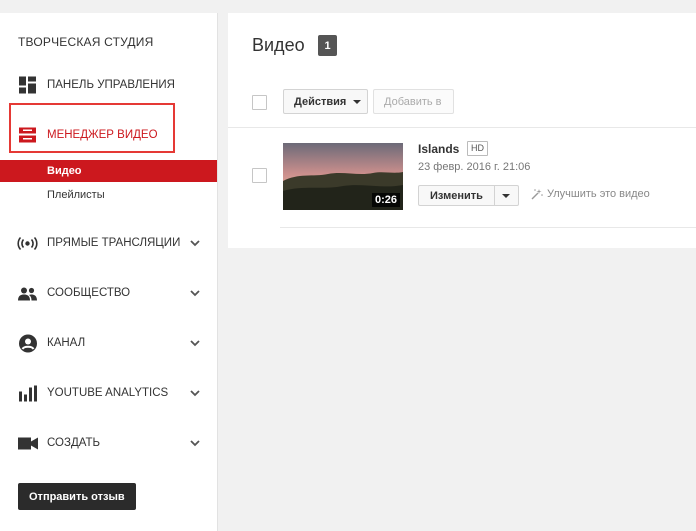  Describe the element at coordinates (108, 443) in the screenshot. I see `nav-item-create: СОЗДАТЬ` at that location.